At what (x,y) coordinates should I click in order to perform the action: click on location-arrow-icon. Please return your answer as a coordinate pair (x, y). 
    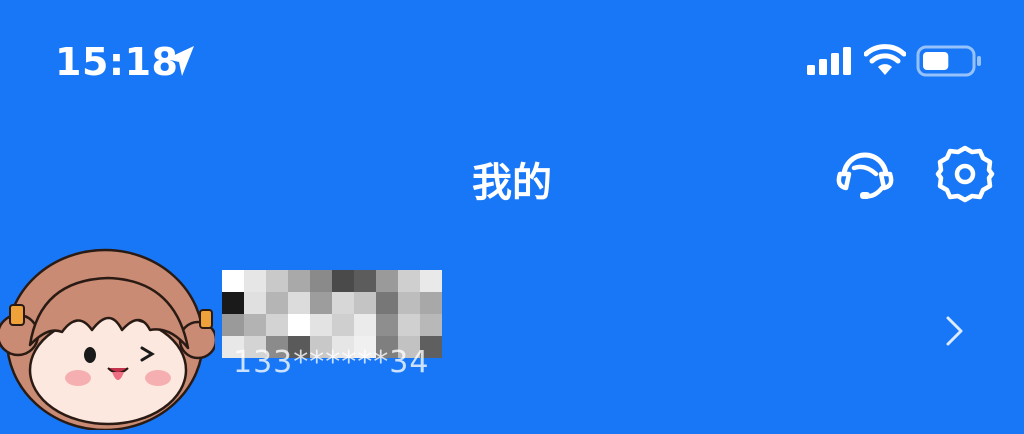
    Looking at the image, I should click on (180, 61).